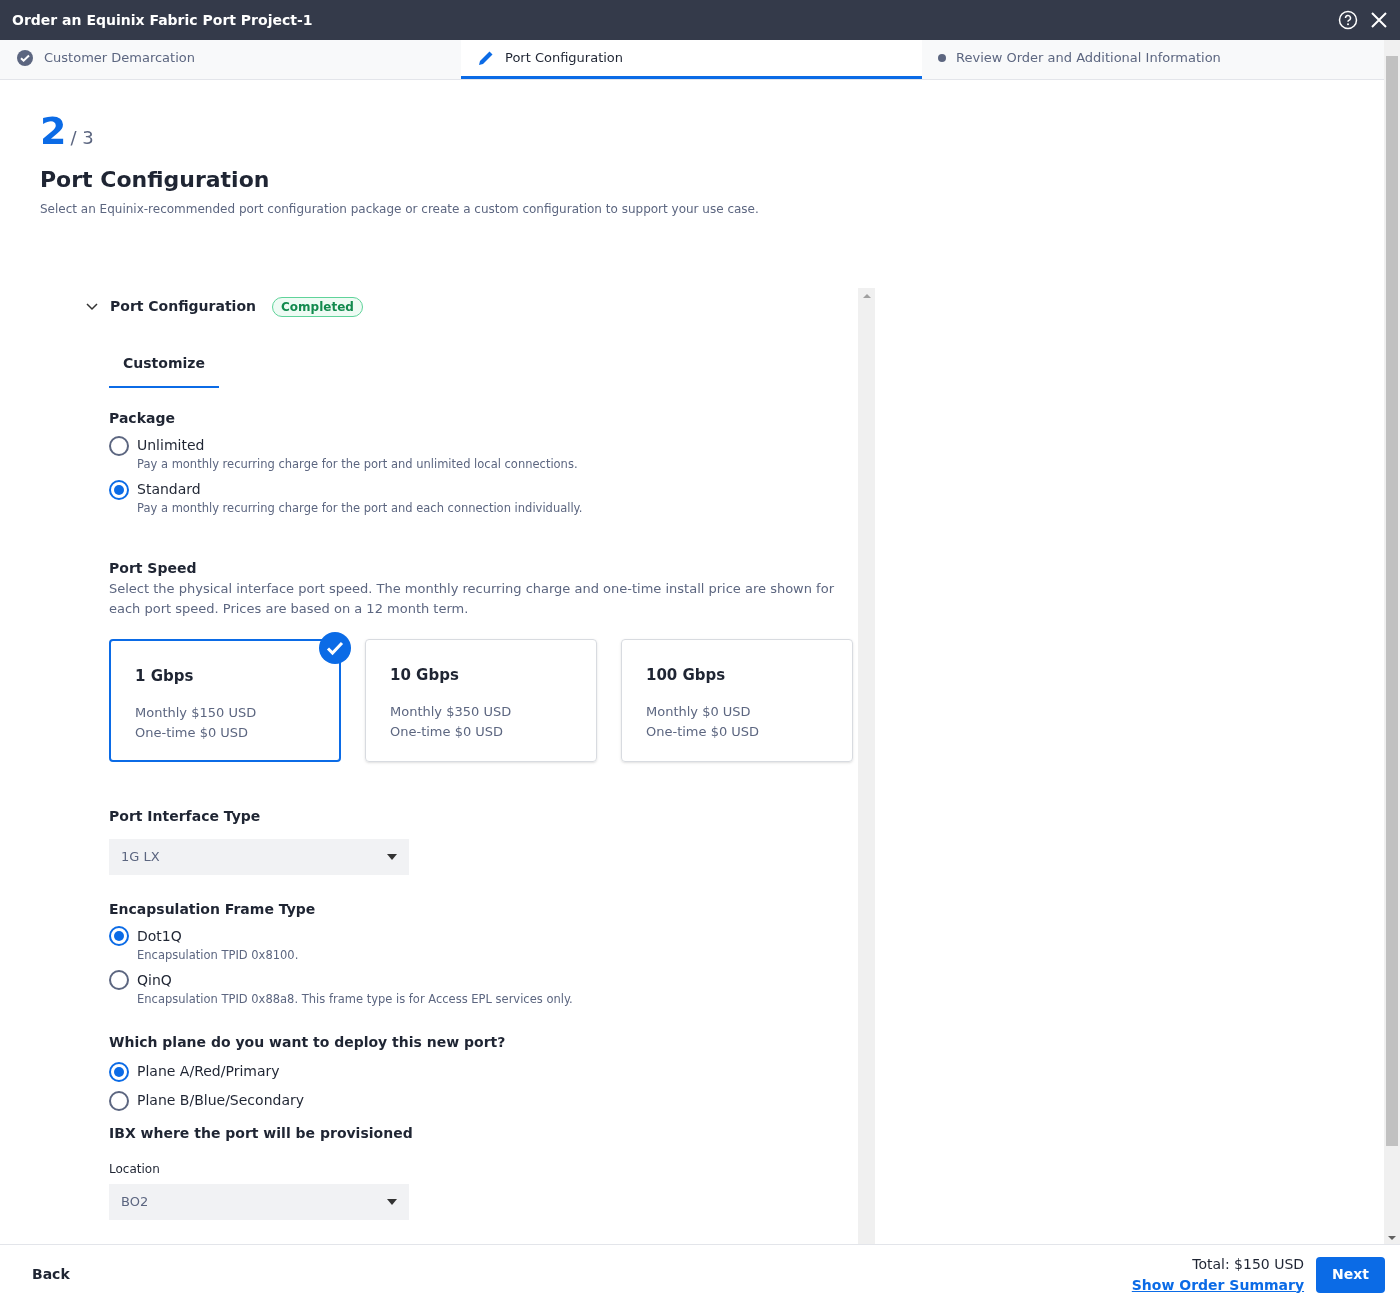 Image resolution: width=1400 pixels, height=1304 pixels. Describe the element at coordinates (208, 1071) in the screenshot. I see `radio-label: Plane A/Red/Primary` at that location.